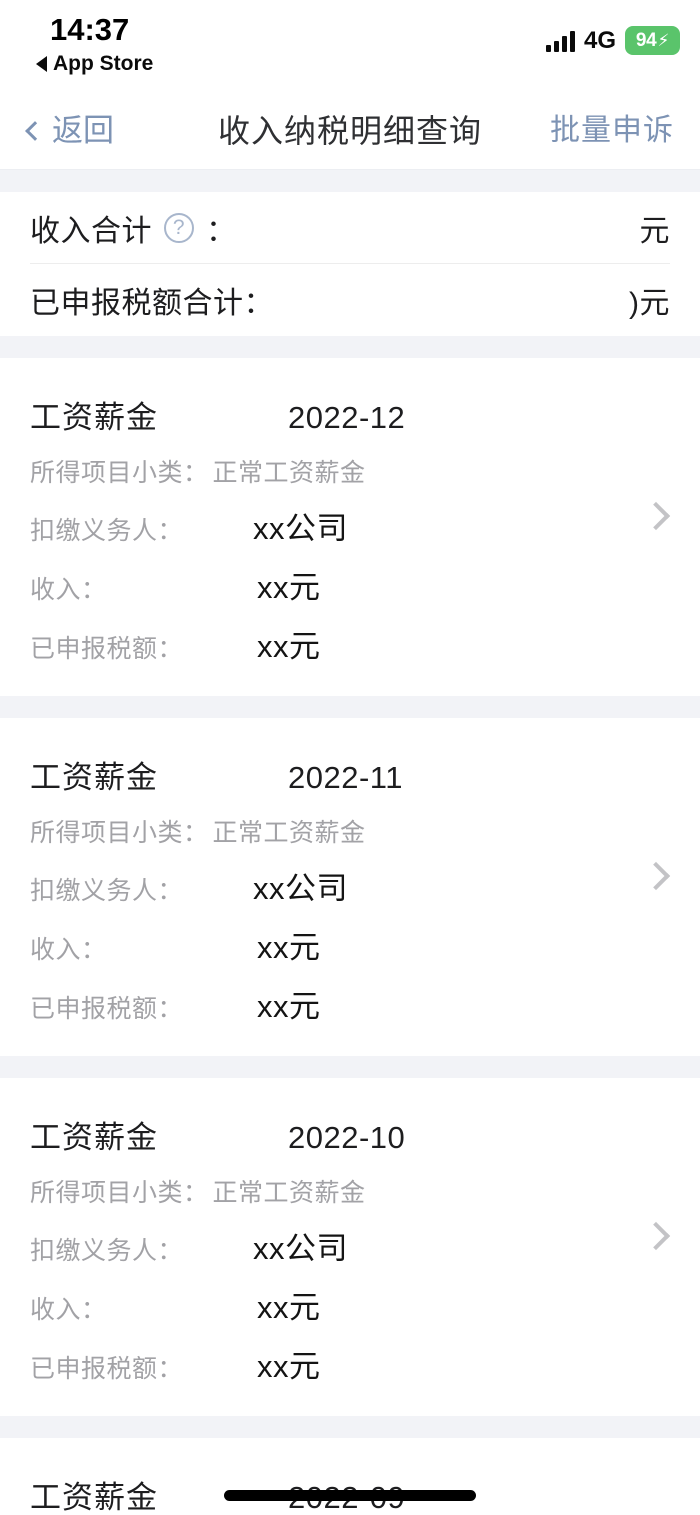 This screenshot has height=1515, width=700. I want to click on status-bar: 14:37 App Store 4G 94 ⚡, so click(350, 46).